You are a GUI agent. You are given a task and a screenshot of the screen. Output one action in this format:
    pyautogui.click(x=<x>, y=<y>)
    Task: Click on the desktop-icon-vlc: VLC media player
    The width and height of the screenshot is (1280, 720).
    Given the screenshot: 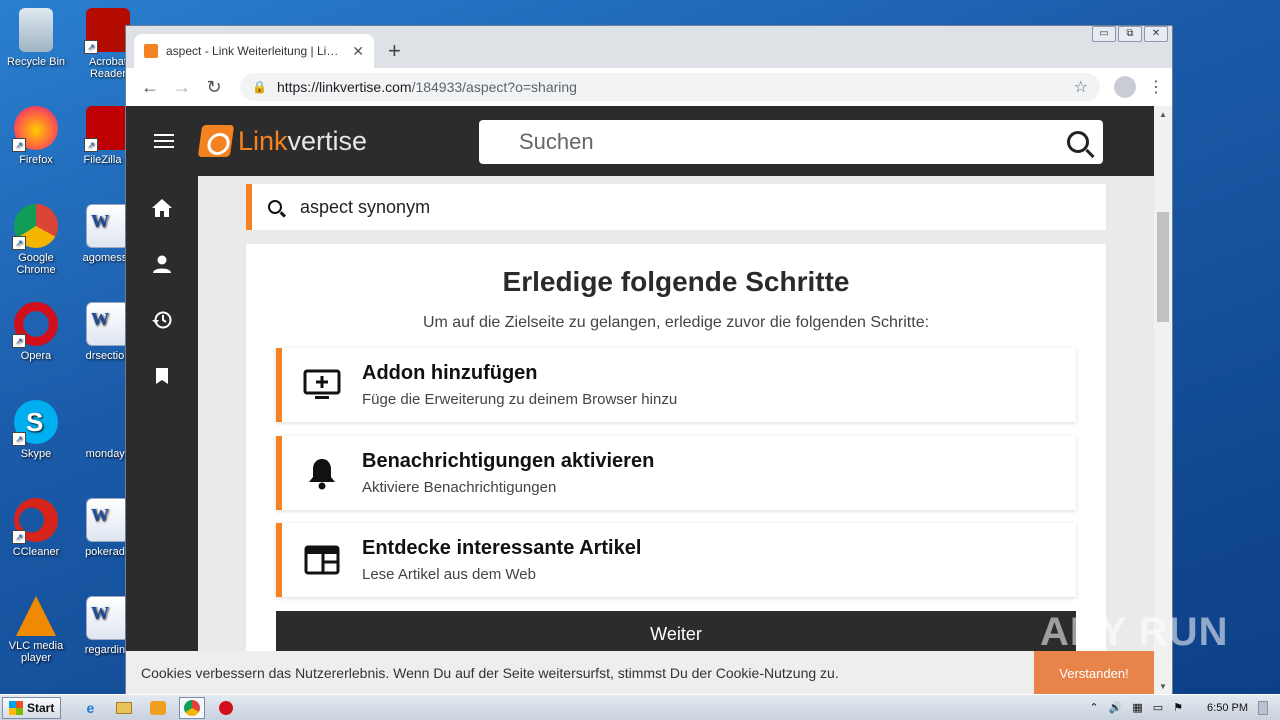 What is the action you would take?
    pyautogui.click(x=36, y=630)
    